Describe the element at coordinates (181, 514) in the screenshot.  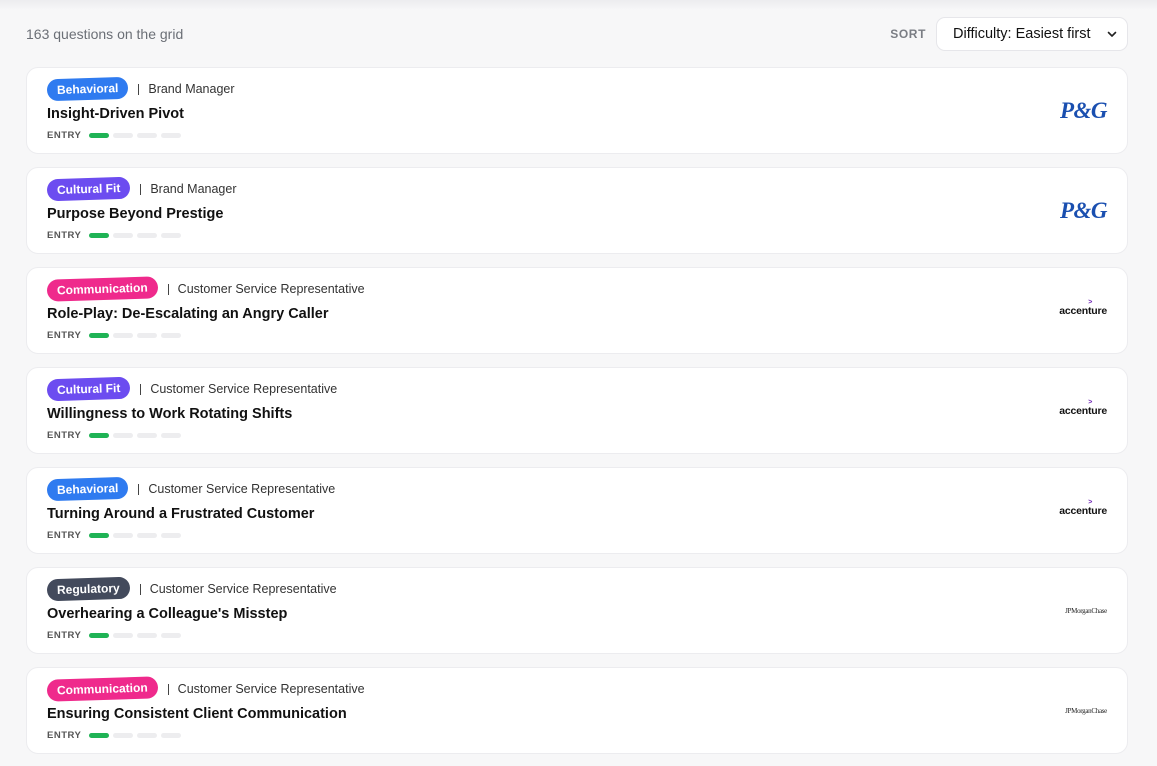
I see `question-title: Turning Around a Frustrated Customer` at that location.